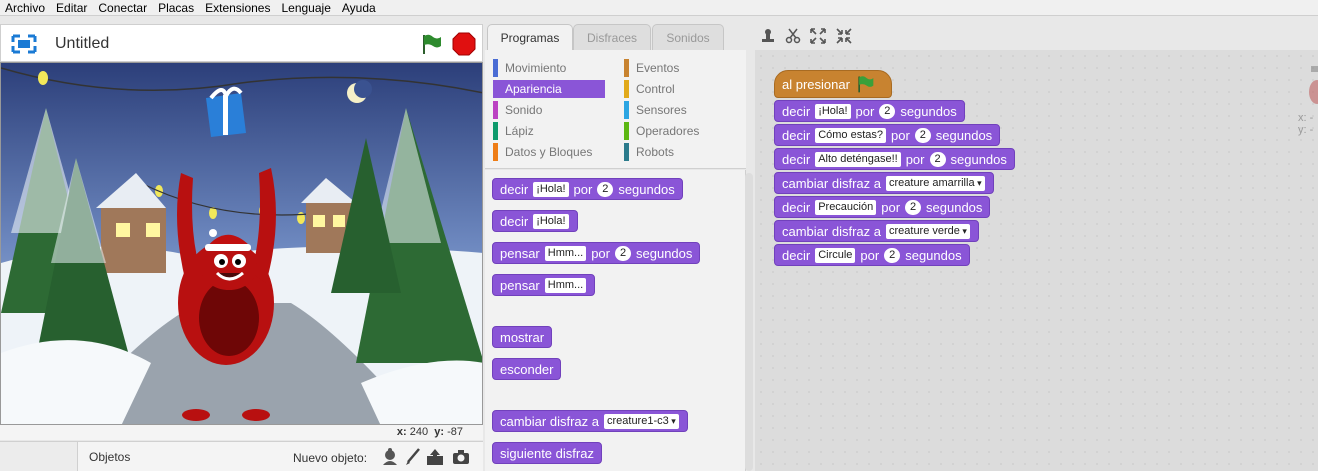  Describe the element at coordinates (455, 432) in the screenshot. I see `y-value: -87` at that location.